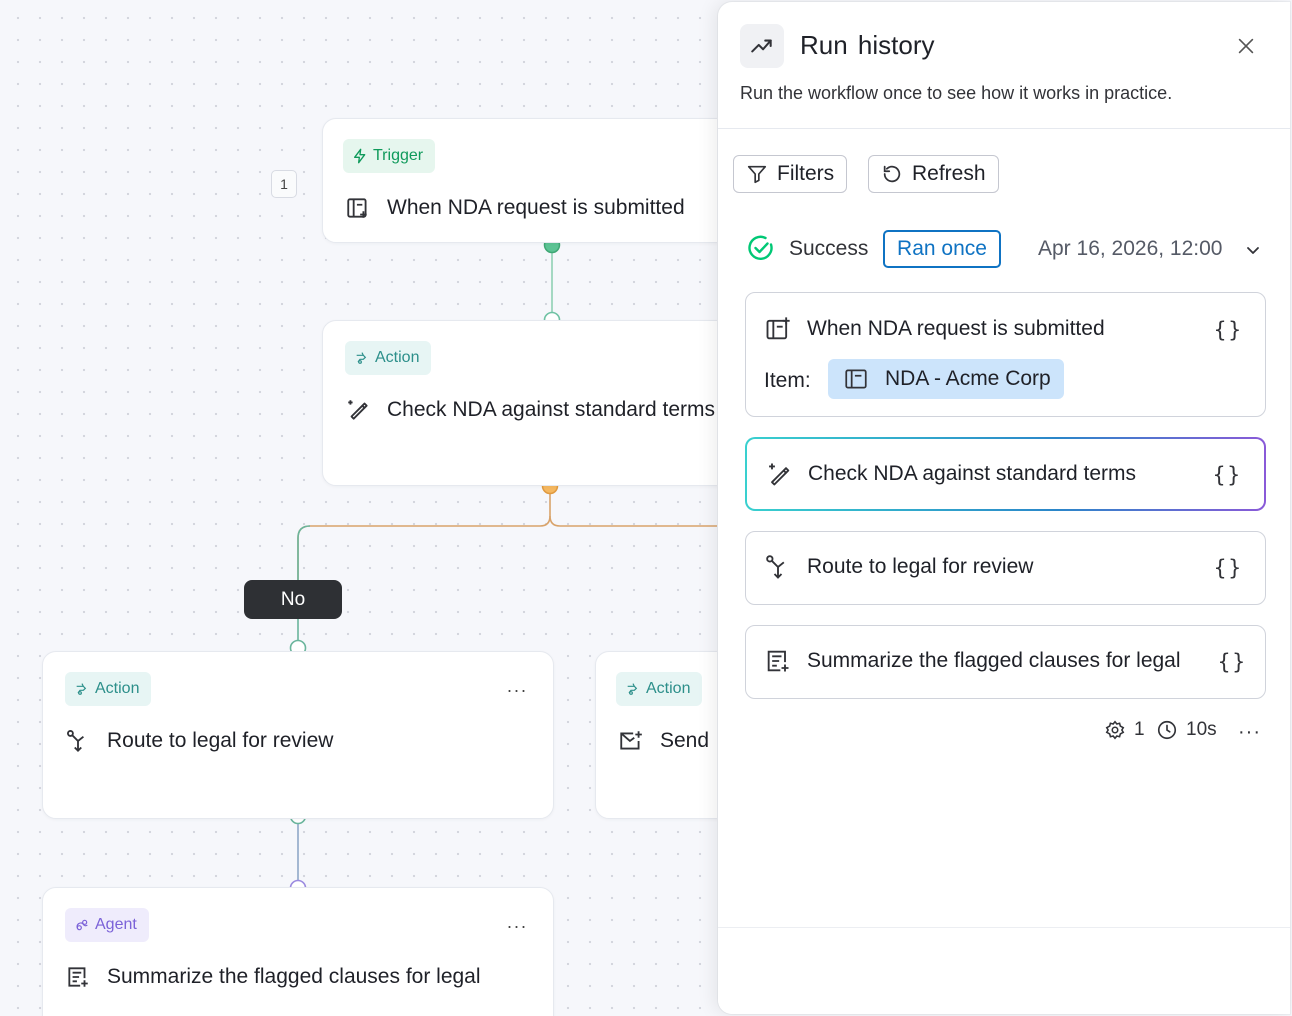  What do you see at coordinates (117, 688) in the screenshot?
I see `route-action-tag-label: Action` at bounding box center [117, 688].